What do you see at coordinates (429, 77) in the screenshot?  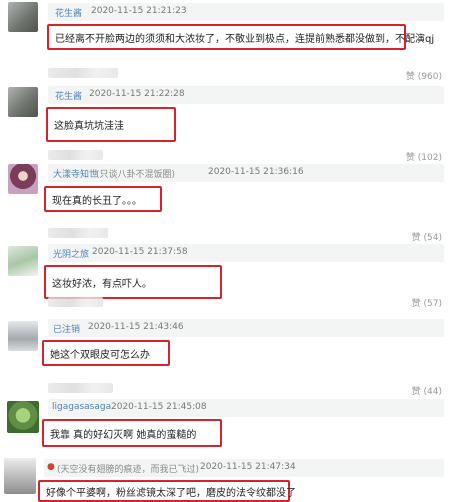 I see `like-count: (960)` at bounding box center [429, 77].